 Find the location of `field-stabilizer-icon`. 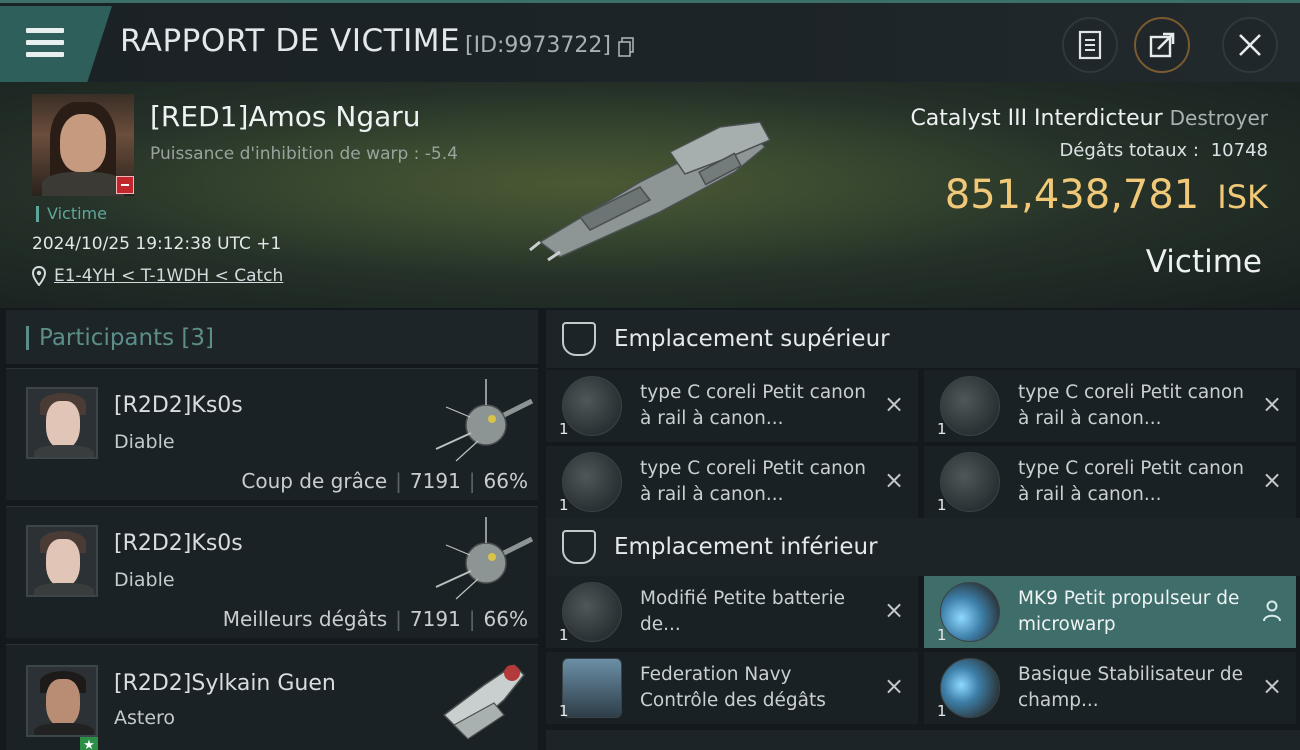

field-stabilizer-icon is located at coordinates (970, 688).